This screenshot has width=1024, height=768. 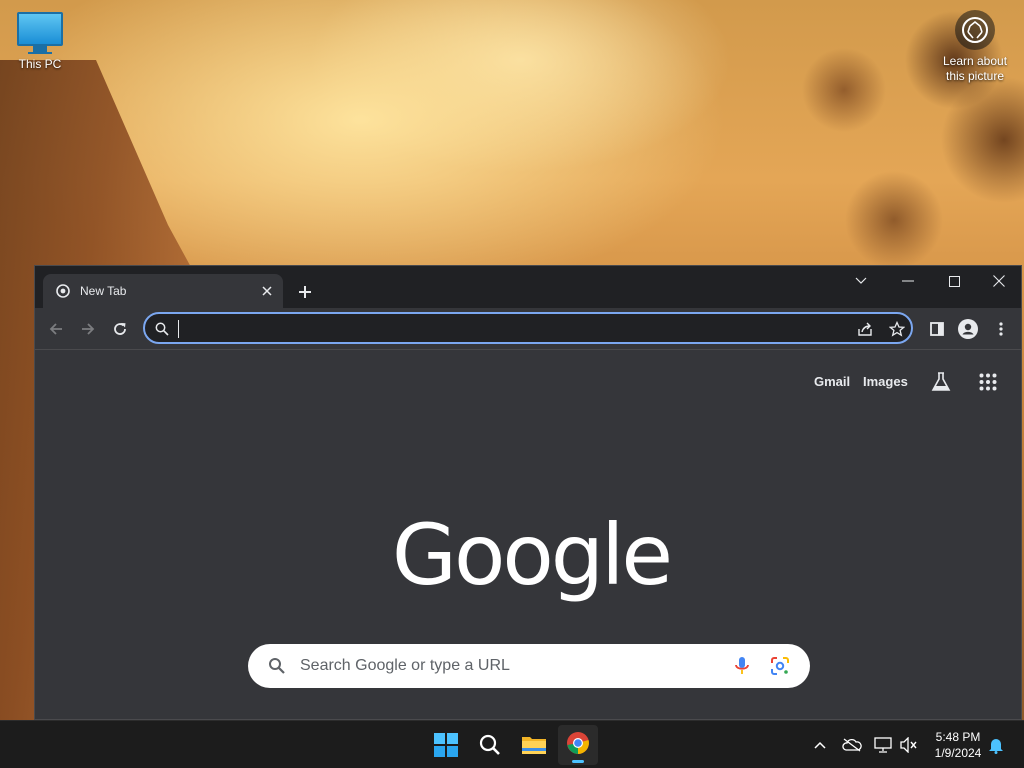 What do you see at coordinates (178, 329) in the screenshot?
I see `text-cursor` at bounding box center [178, 329].